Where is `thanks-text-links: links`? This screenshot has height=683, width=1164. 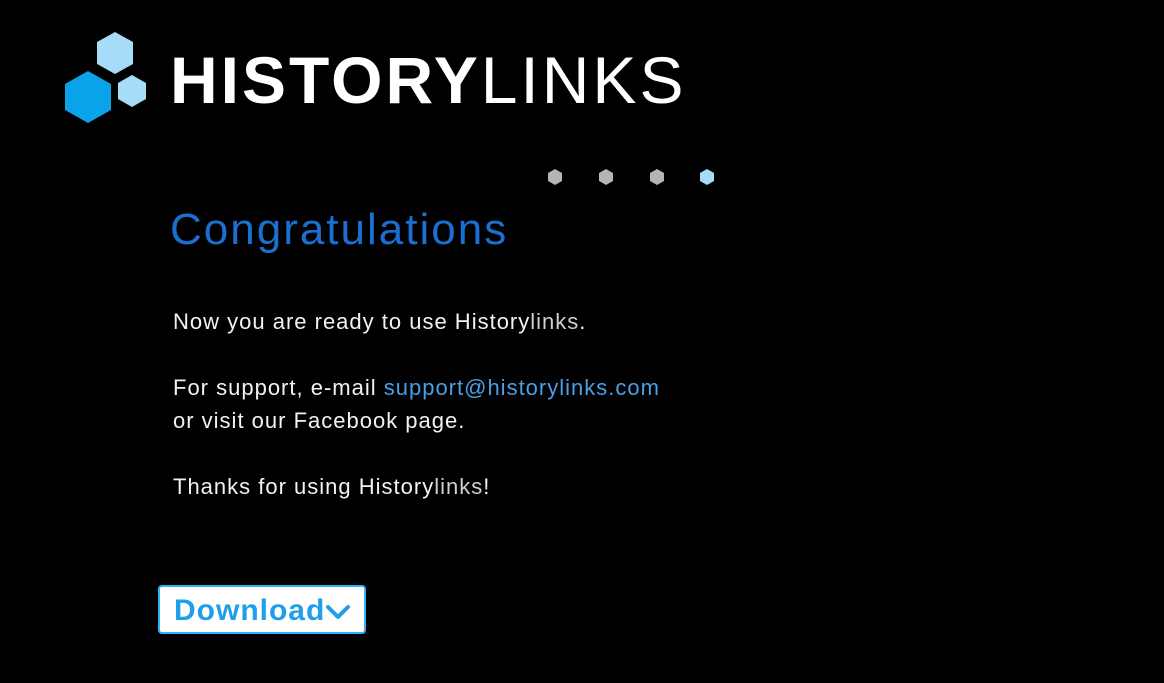 thanks-text-links: links is located at coordinates (459, 486).